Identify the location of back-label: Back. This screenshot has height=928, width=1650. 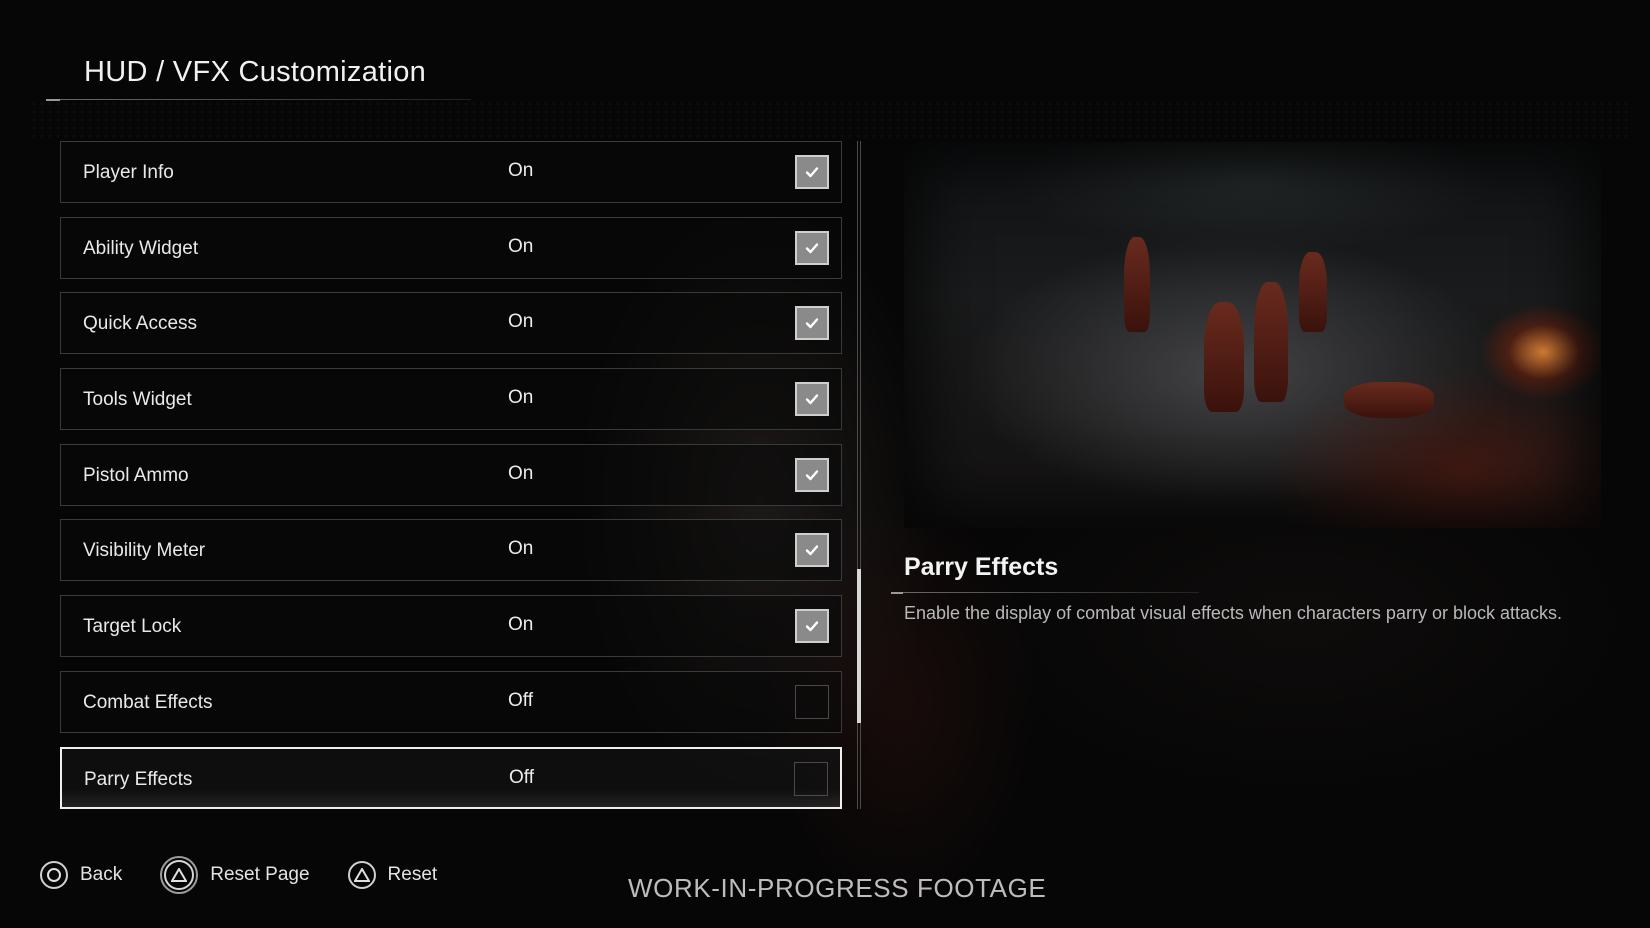
(101, 874).